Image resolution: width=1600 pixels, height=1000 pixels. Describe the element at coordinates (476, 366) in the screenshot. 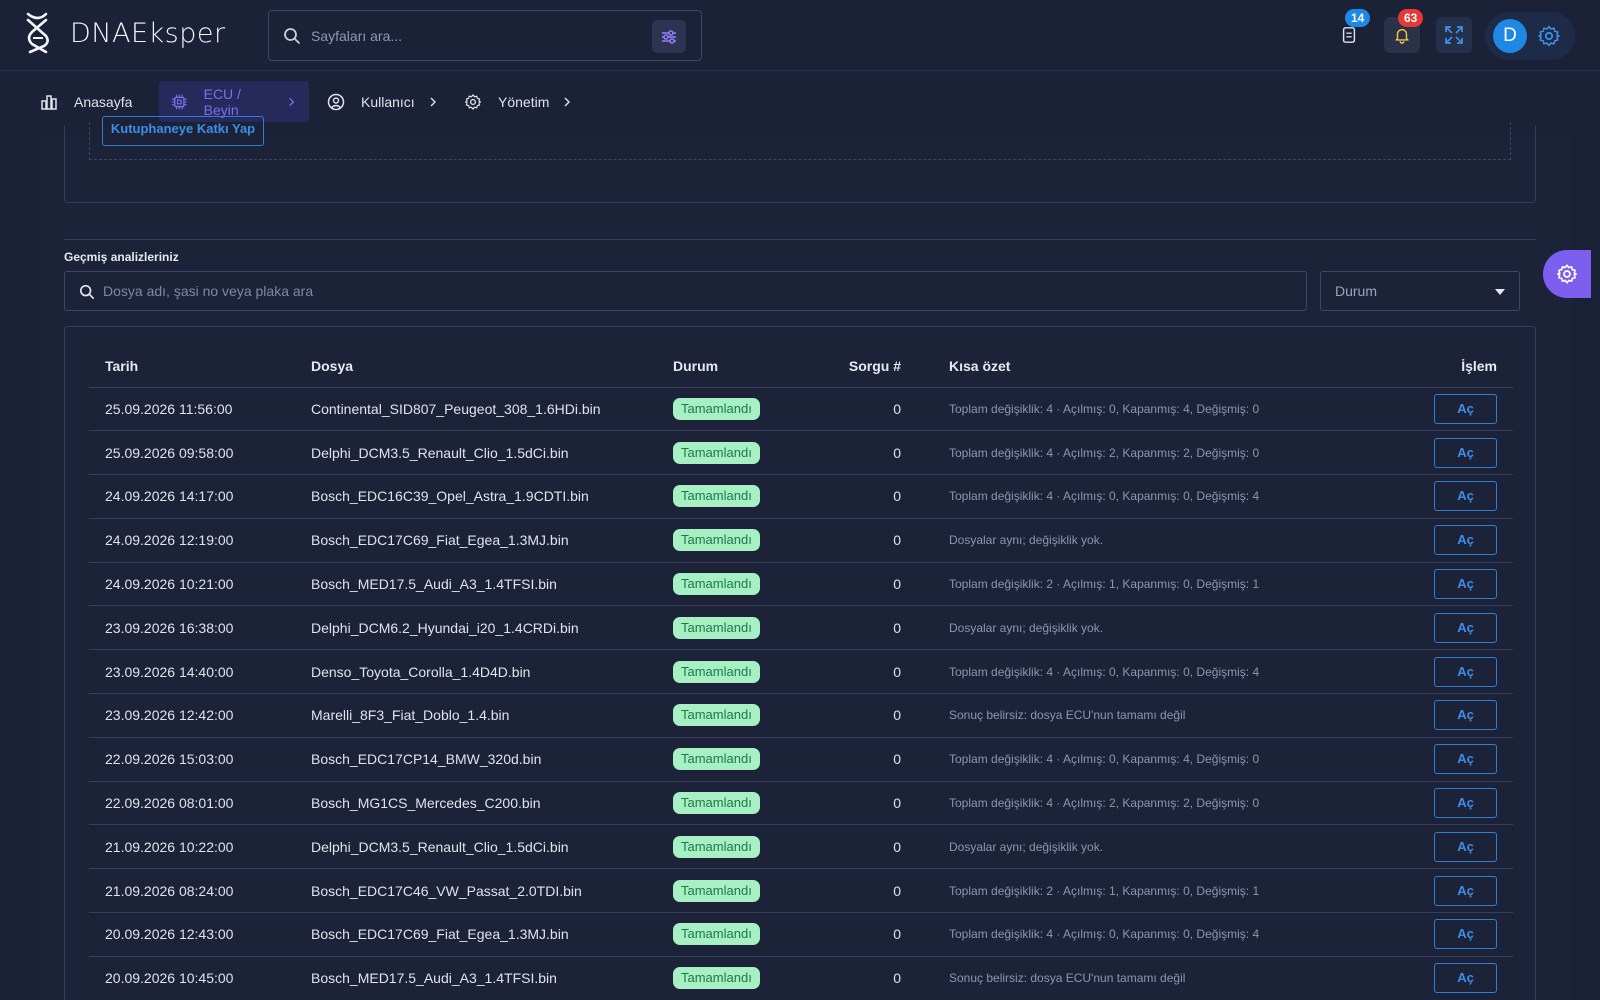

I see `column-header-file: Dosya` at that location.